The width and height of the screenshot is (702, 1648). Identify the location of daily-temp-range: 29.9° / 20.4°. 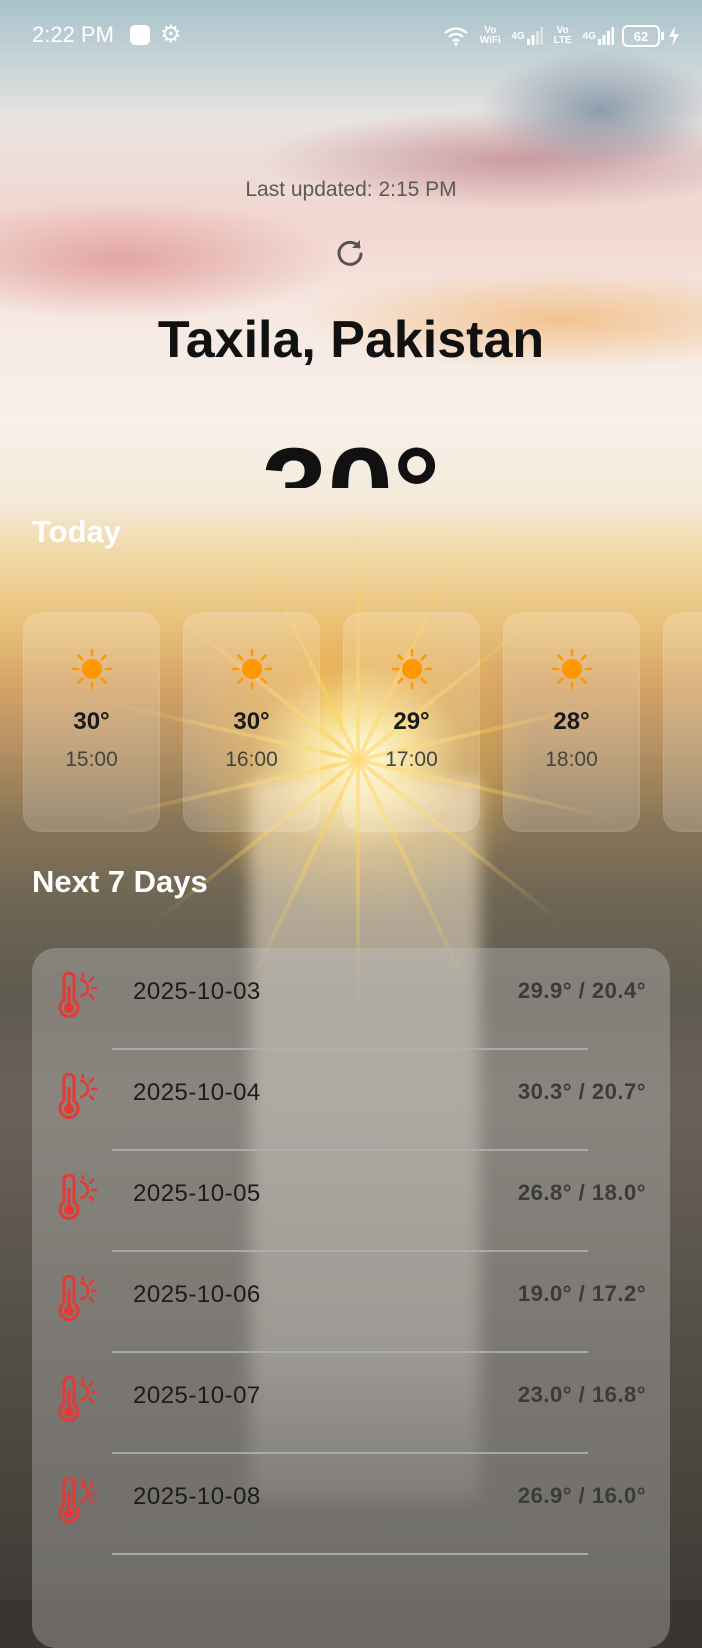
(581, 990).